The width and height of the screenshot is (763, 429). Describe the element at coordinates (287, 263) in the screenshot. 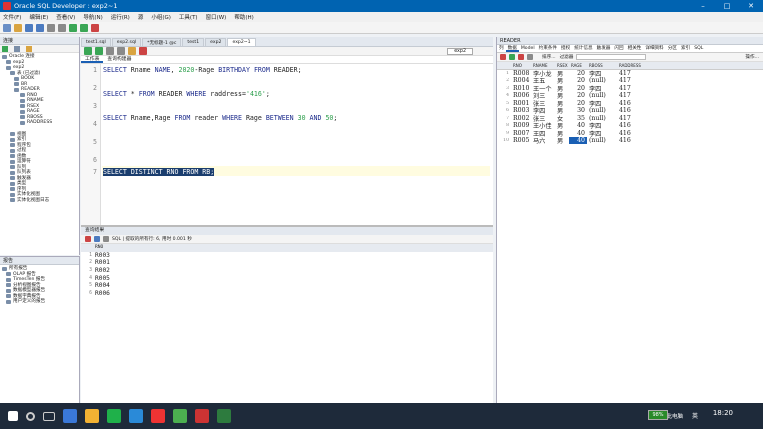

I see `table-row: 2 R001` at that location.